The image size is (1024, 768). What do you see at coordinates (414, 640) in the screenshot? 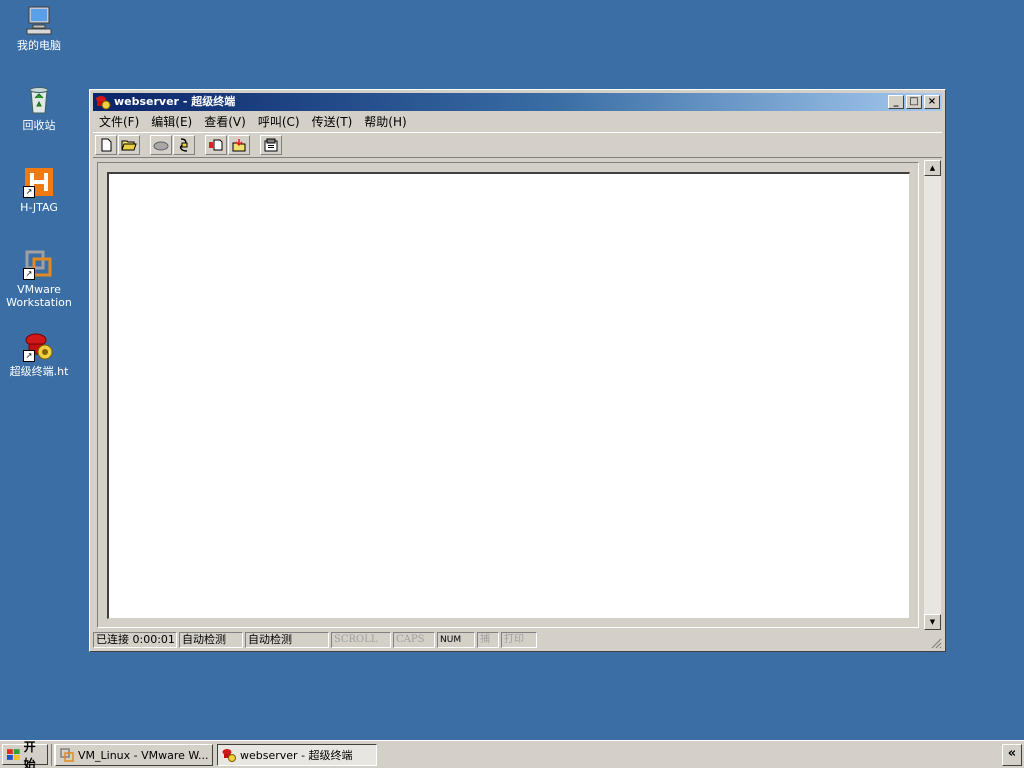
I see `status-caps: CAPS` at bounding box center [414, 640].